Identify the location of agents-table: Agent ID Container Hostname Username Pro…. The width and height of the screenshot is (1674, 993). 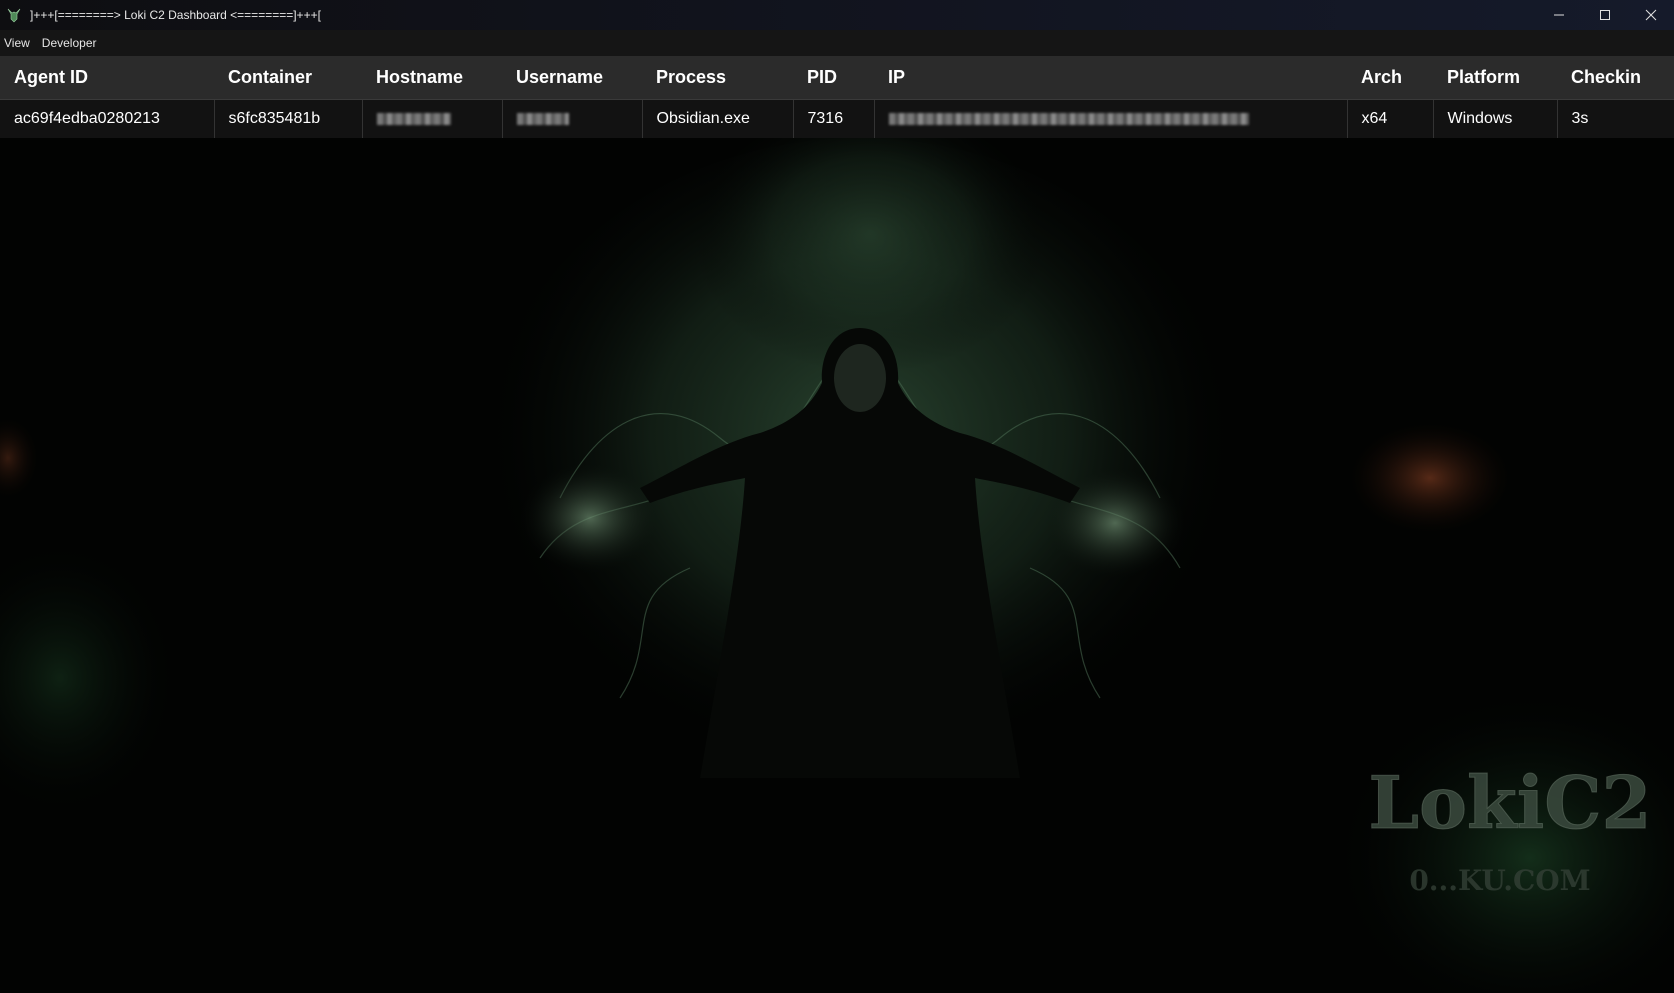
(837, 98).